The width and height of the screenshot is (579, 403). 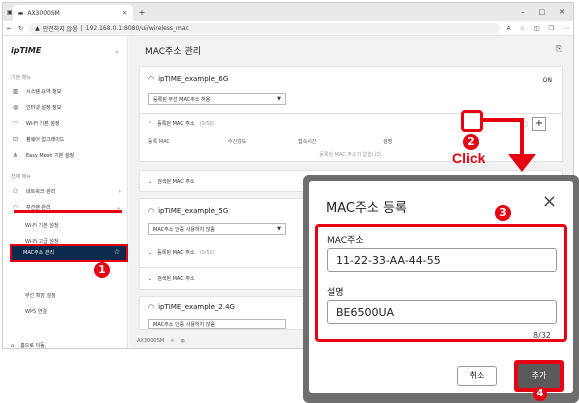 What do you see at coordinates (191, 307) in the screenshot?
I see `ssid-24g: ◠ ipTIME_example_2.4G` at bounding box center [191, 307].